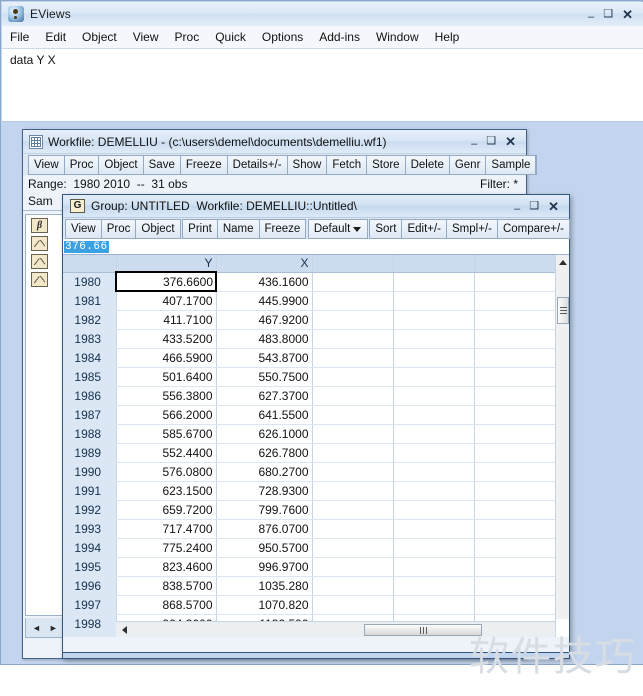 The width and height of the screenshot is (643, 696). What do you see at coordinates (90, 472) in the screenshot?
I see `cell-obs: 1990` at bounding box center [90, 472].